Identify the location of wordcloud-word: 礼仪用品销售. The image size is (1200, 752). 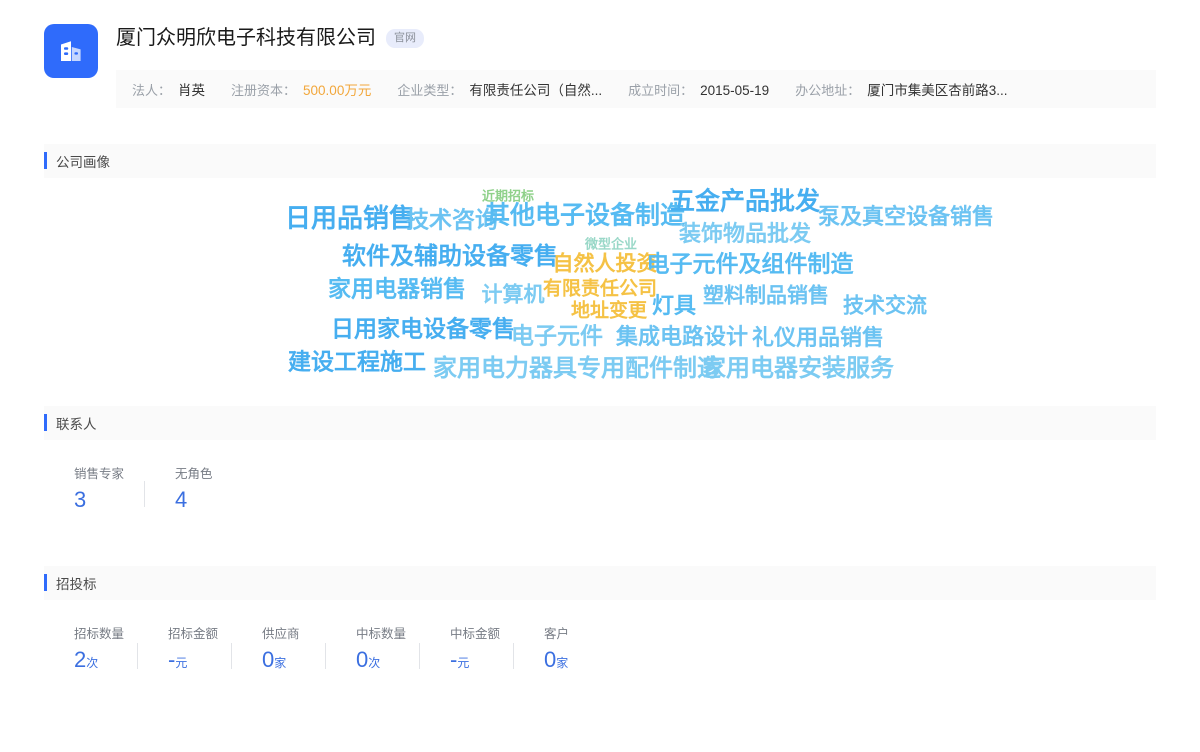
(818, 338).